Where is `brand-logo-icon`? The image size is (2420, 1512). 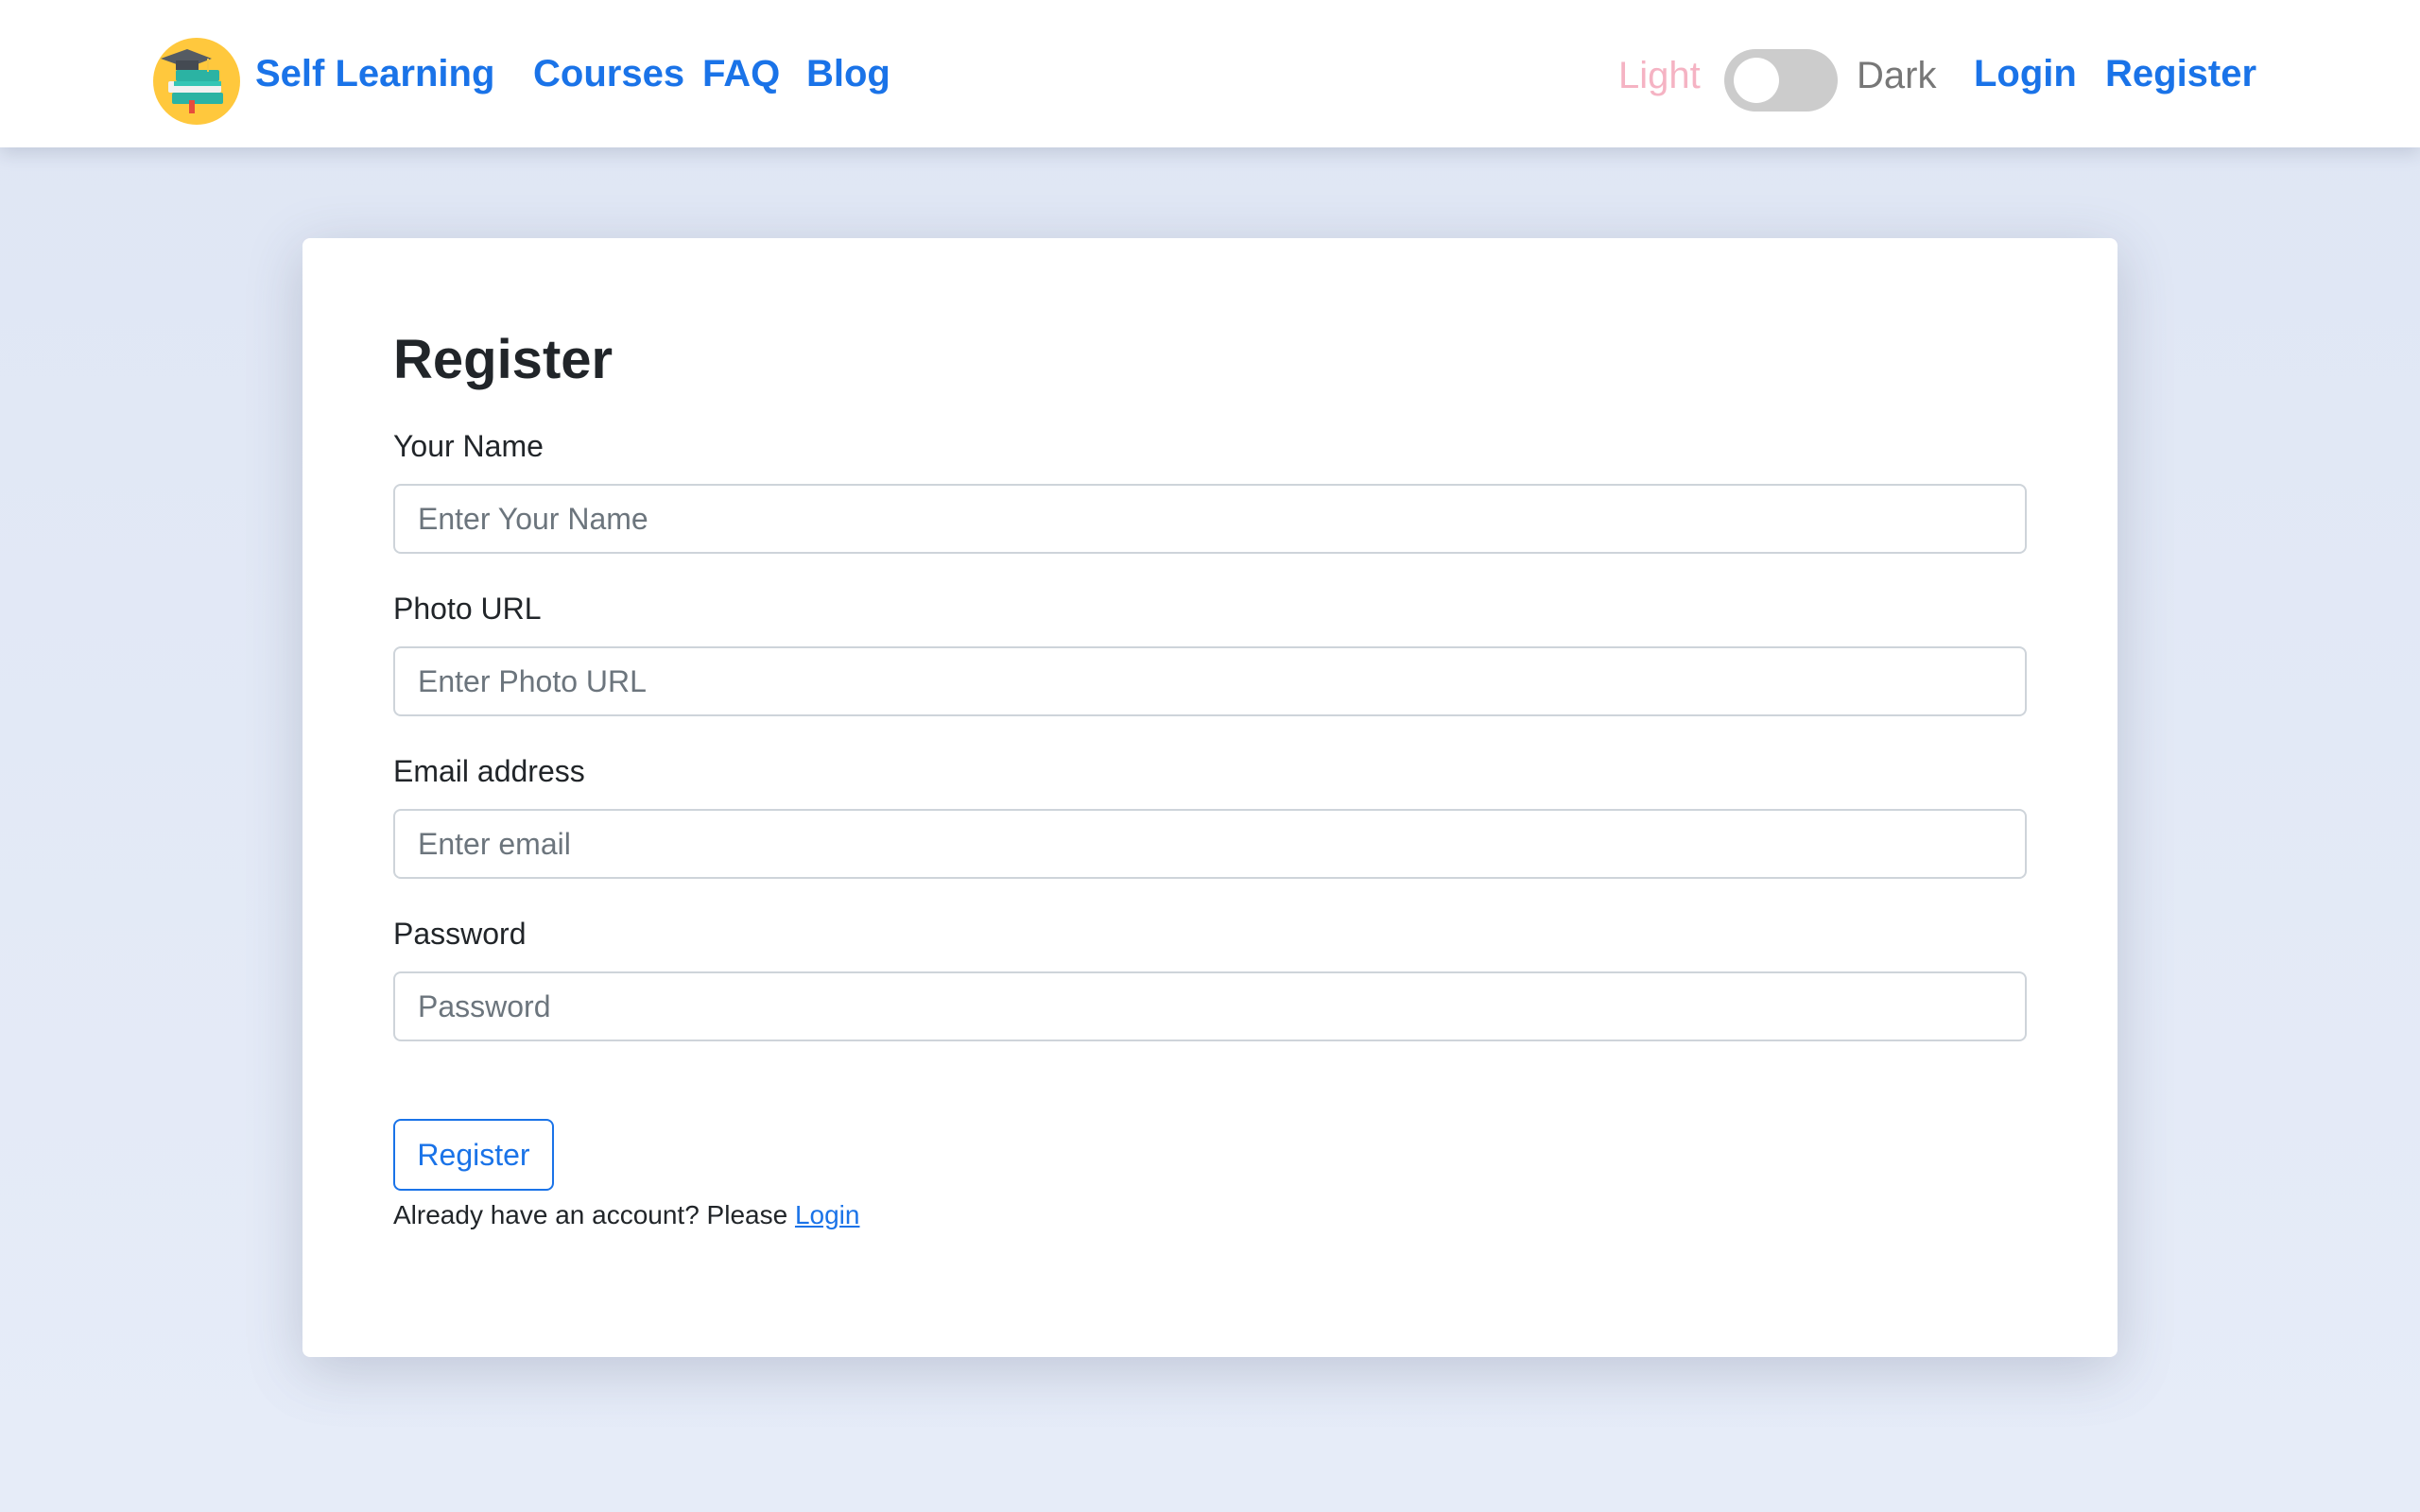
brand-logo-icon is located at coordinates (196, 81).